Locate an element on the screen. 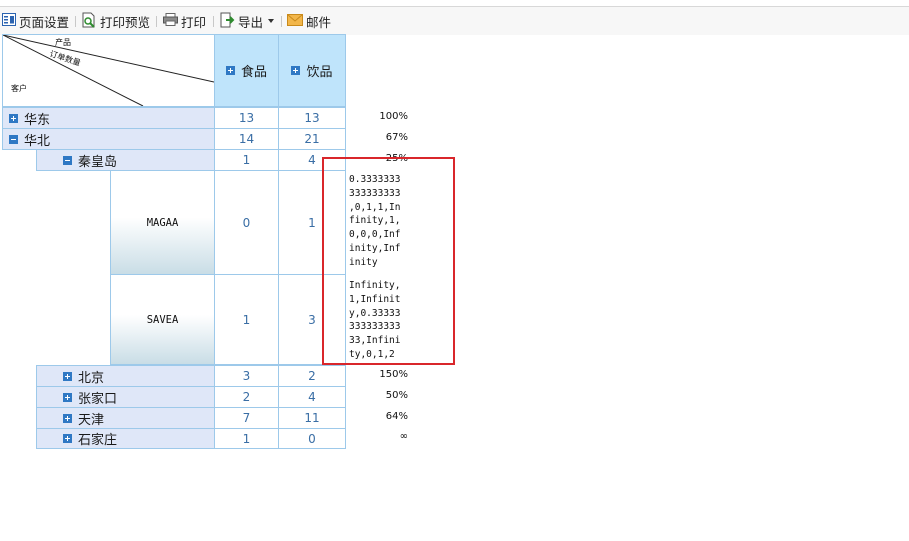 This screenshot has width=909, height=541. mail-label: 邮件 is located at coordinates (319, 22).